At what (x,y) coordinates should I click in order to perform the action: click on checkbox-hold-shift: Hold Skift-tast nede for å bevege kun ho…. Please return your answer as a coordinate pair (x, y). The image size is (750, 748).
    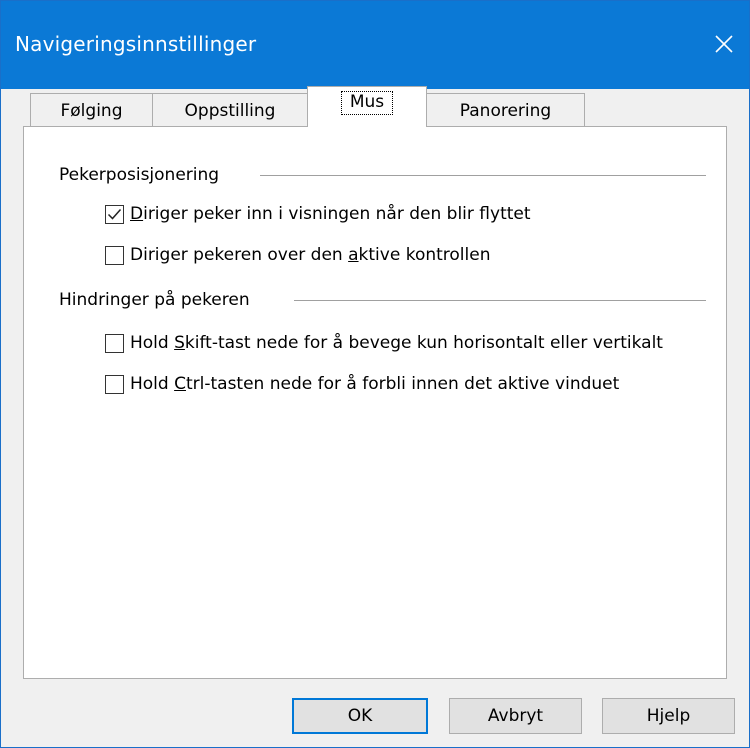
    Looking at the image, I should click on (384, 343).